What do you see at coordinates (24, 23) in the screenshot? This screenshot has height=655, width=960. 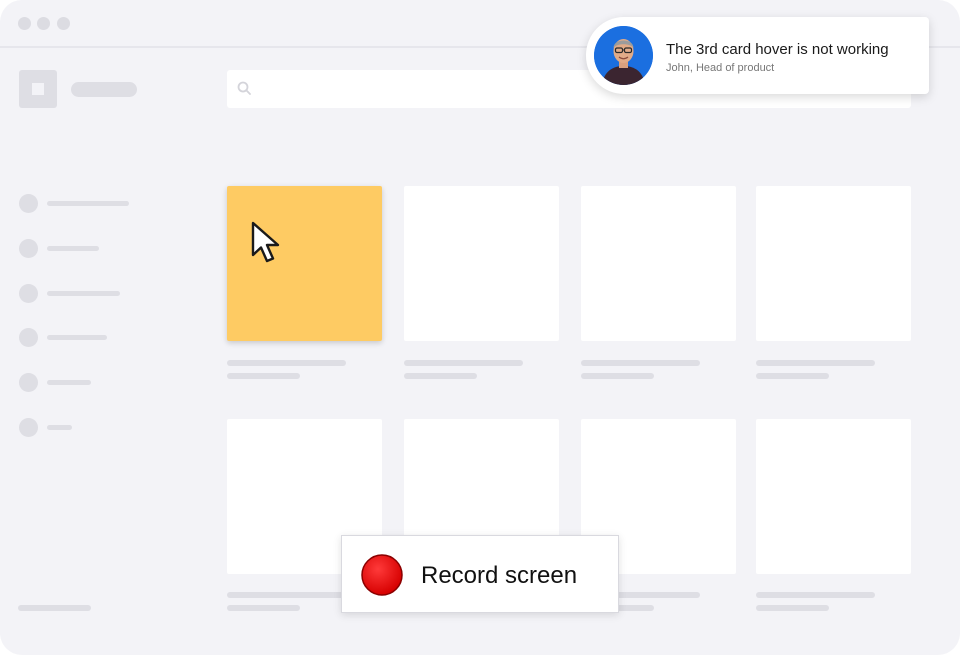 I see `window-close-button` at bounding box center [24, 23].